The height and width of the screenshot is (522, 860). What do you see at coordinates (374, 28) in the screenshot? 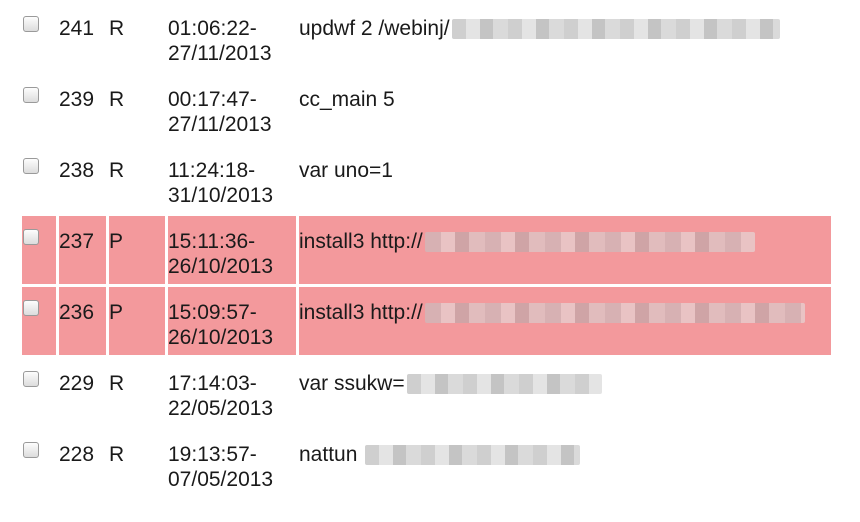
I see `command-text: updwf 2 /webinj/` at bounding box center [374, 28].